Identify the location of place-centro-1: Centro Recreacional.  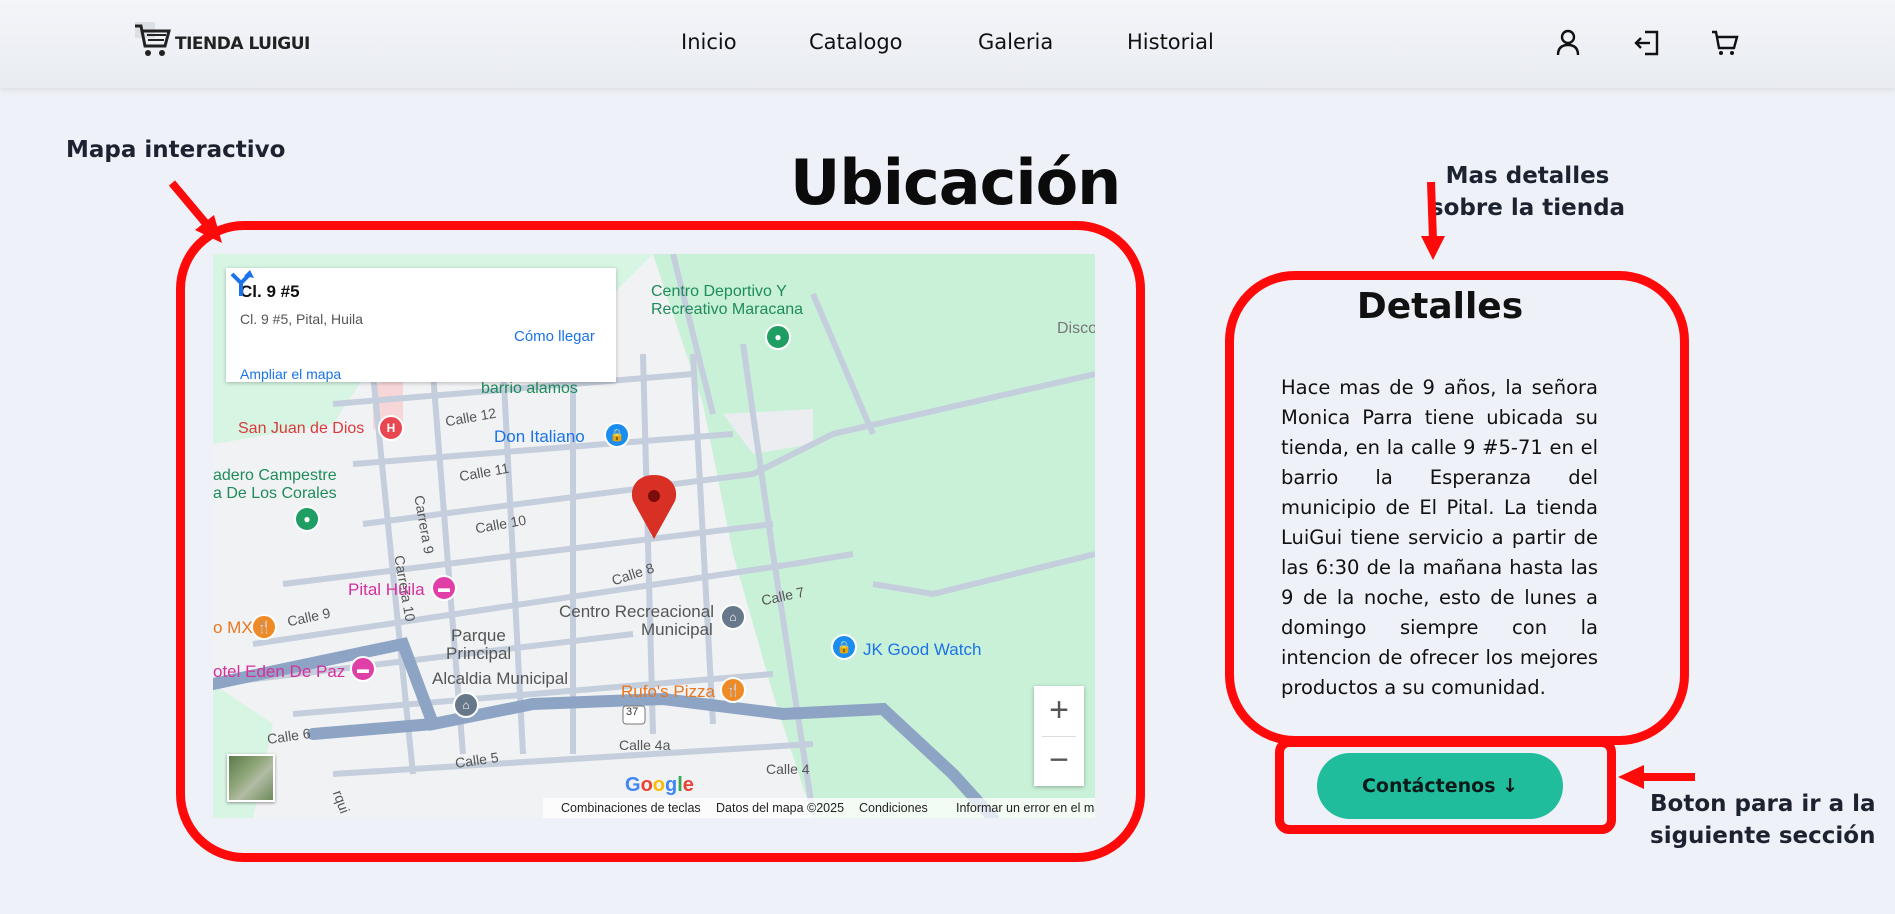
(636, 612).